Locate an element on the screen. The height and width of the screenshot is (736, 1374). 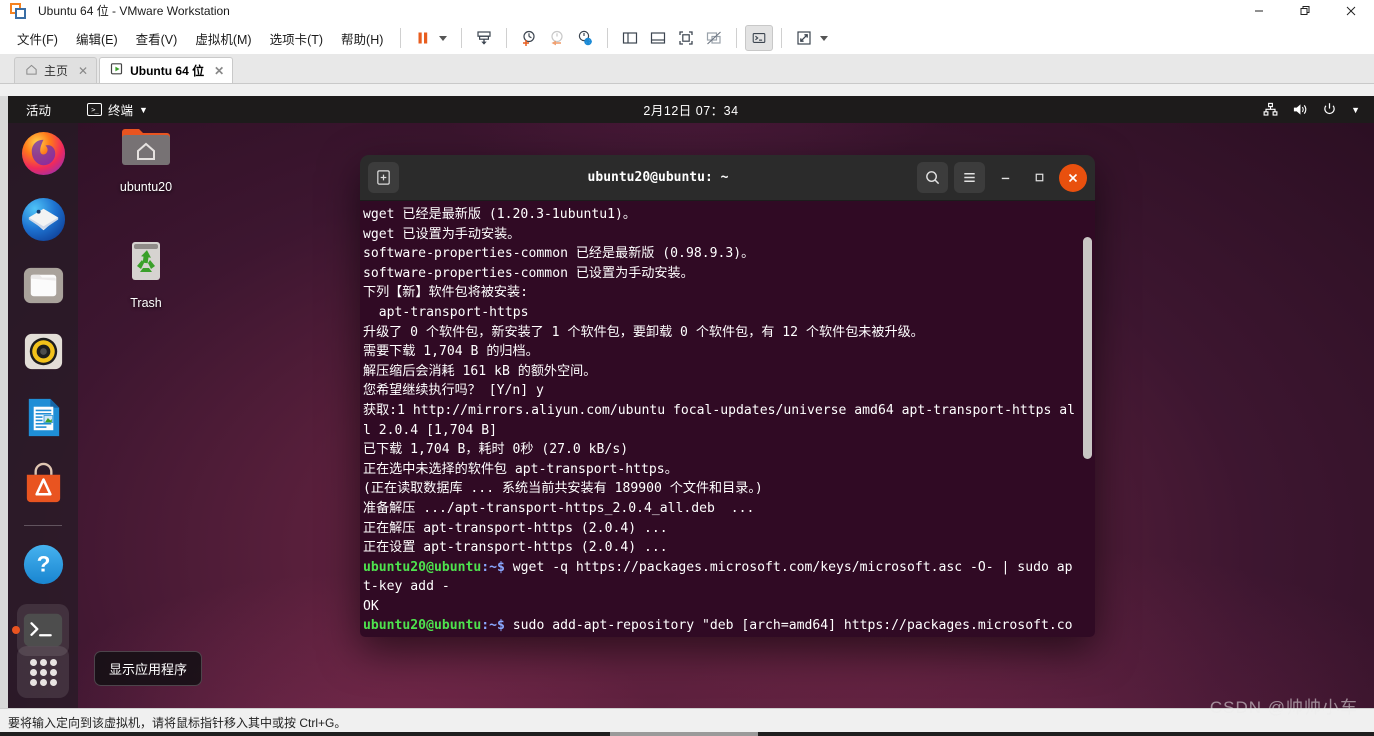
maximize-restore-button is located at coordinates (1305, 11).